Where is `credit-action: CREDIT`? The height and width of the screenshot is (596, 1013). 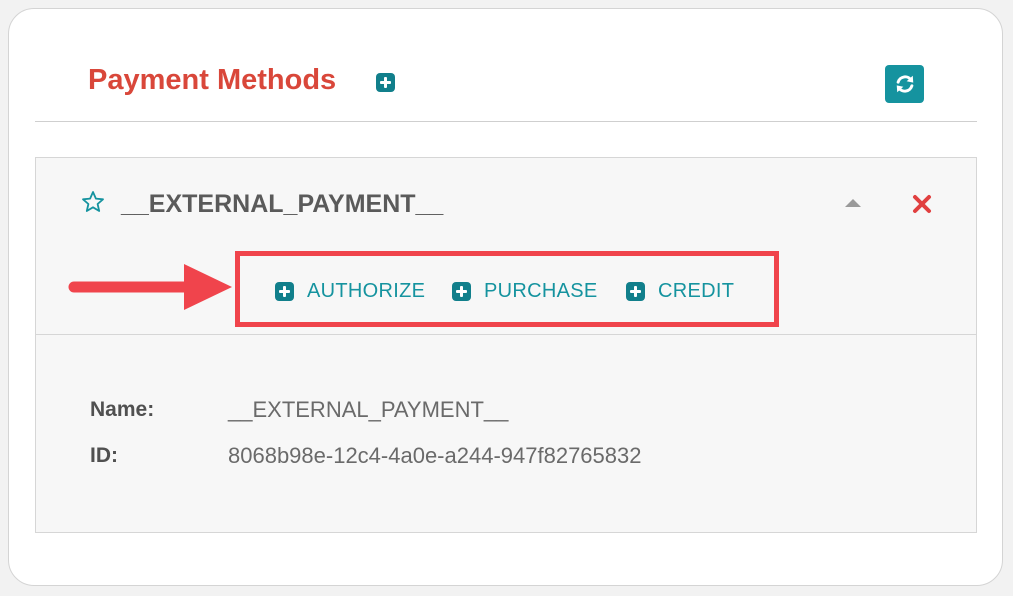
credit-action: CREDIT is located at coordinates (680, 291).